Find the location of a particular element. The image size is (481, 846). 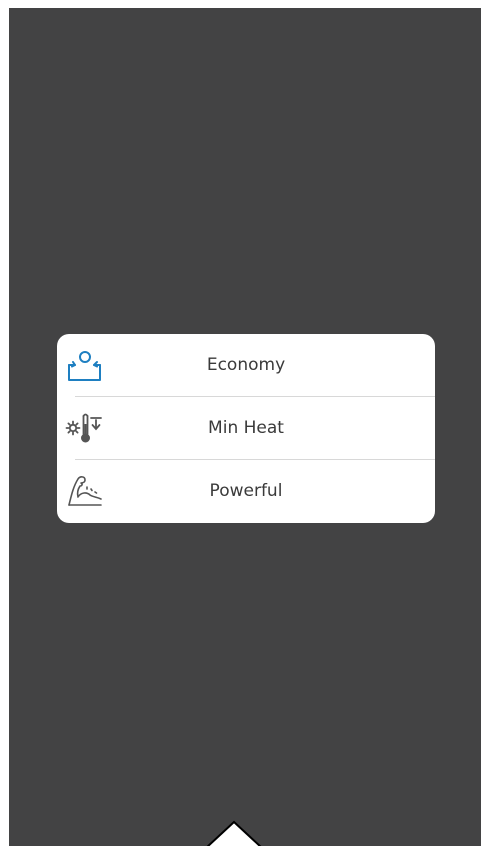

menu-item-label: Economy is located at coordinates (246, 365).